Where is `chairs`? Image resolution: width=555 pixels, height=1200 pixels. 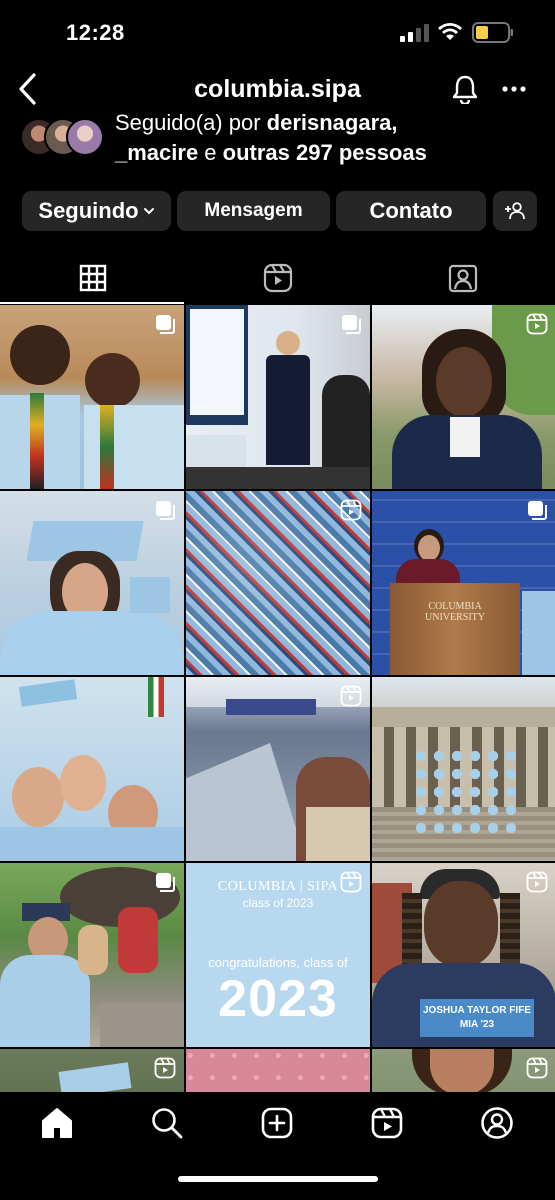 chairs is located at coordinates (338, 834).